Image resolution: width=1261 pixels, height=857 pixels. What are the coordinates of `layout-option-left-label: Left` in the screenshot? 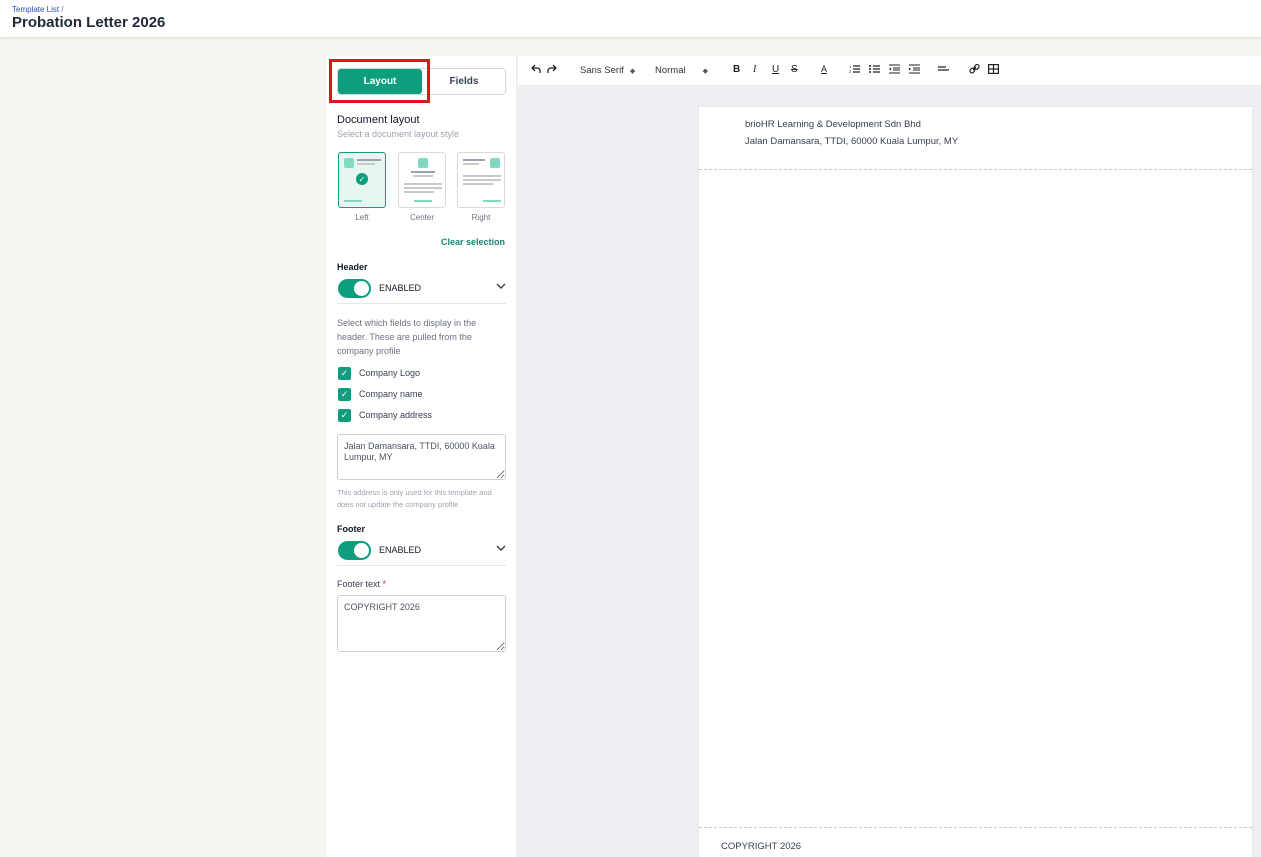 It's located at (362, 217).